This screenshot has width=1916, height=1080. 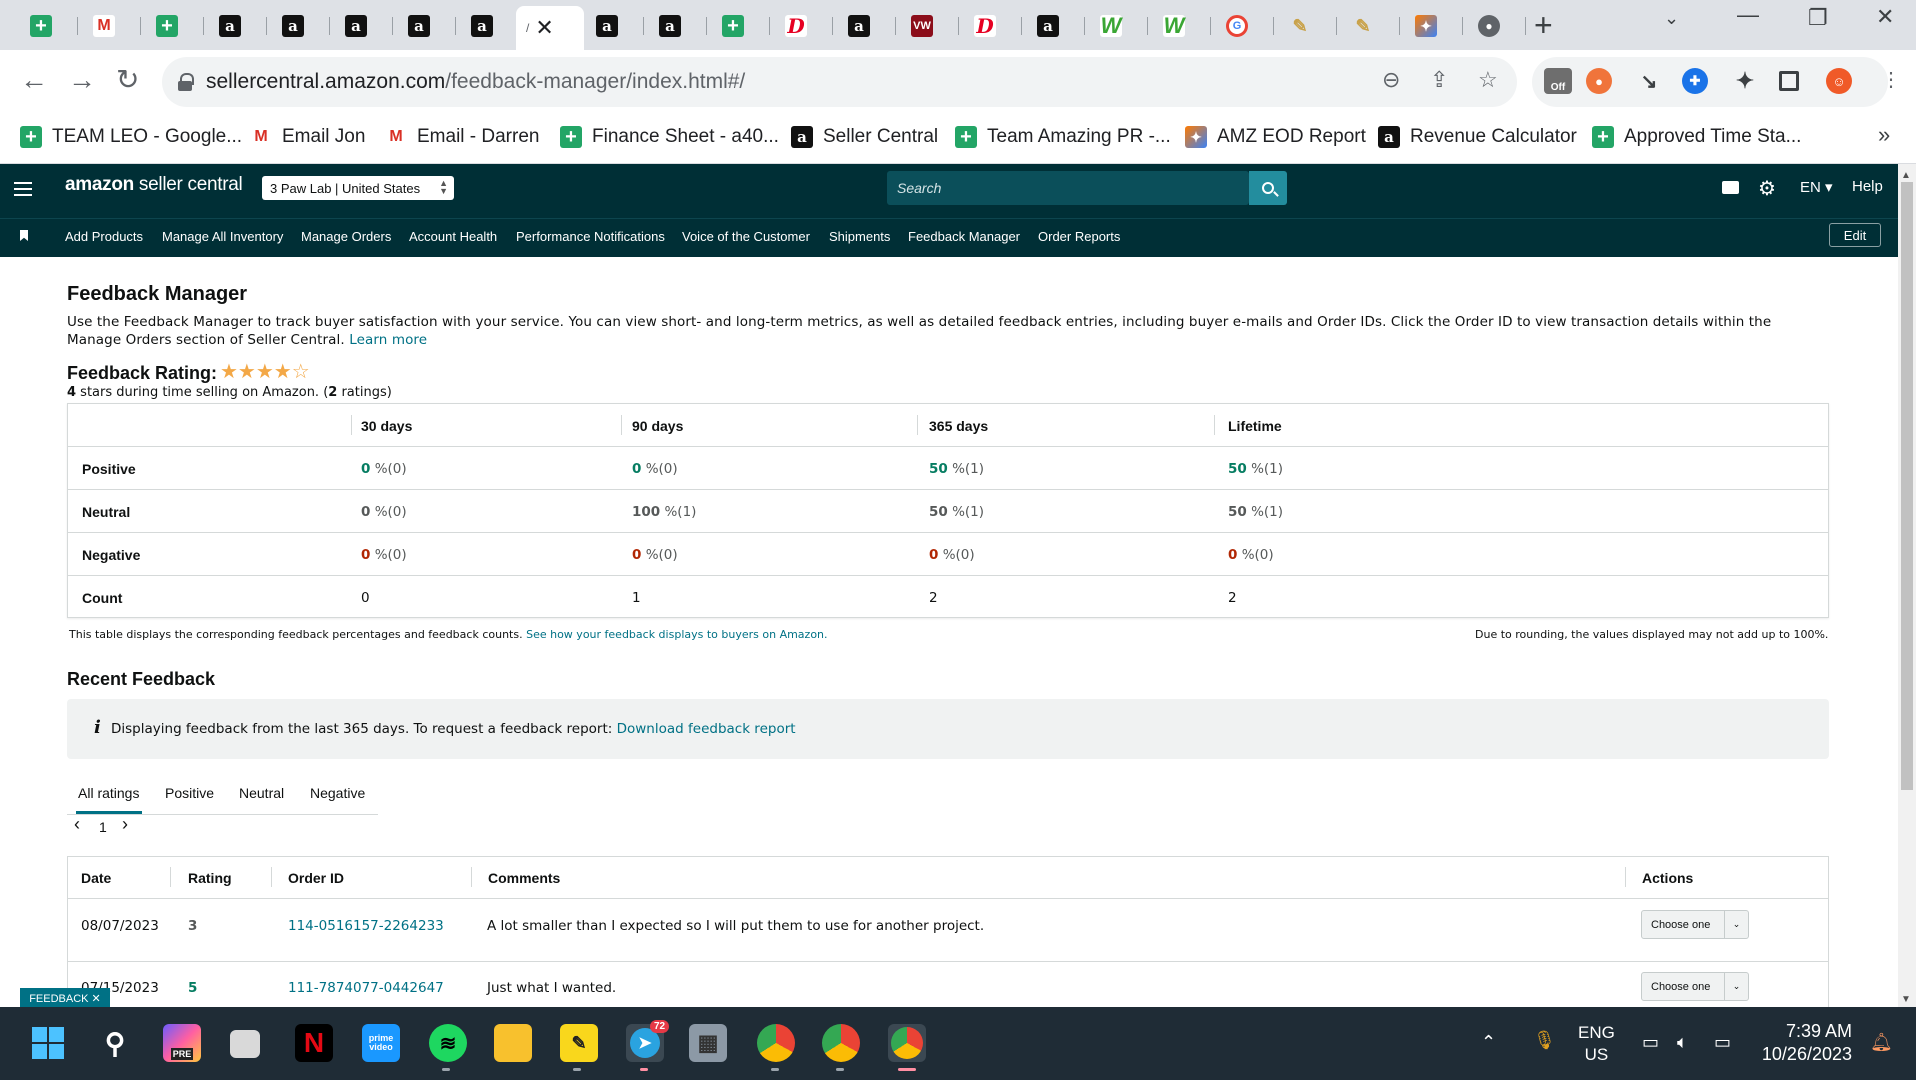 I want to click on account-switcher: 3 Paw Lab | United States ▲ ▼, so click(x=358, y=188).